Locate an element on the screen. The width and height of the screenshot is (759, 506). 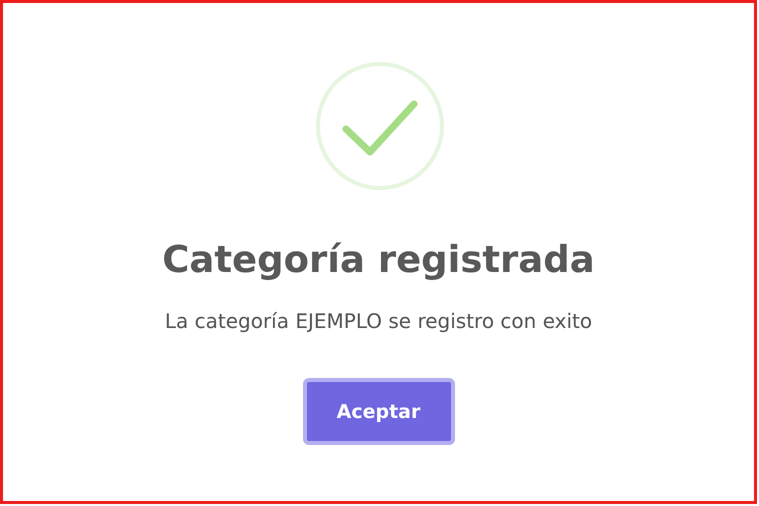
dialog-message: La categoría EJEMPLO se registro con exito is located at coordinates (378, 321).